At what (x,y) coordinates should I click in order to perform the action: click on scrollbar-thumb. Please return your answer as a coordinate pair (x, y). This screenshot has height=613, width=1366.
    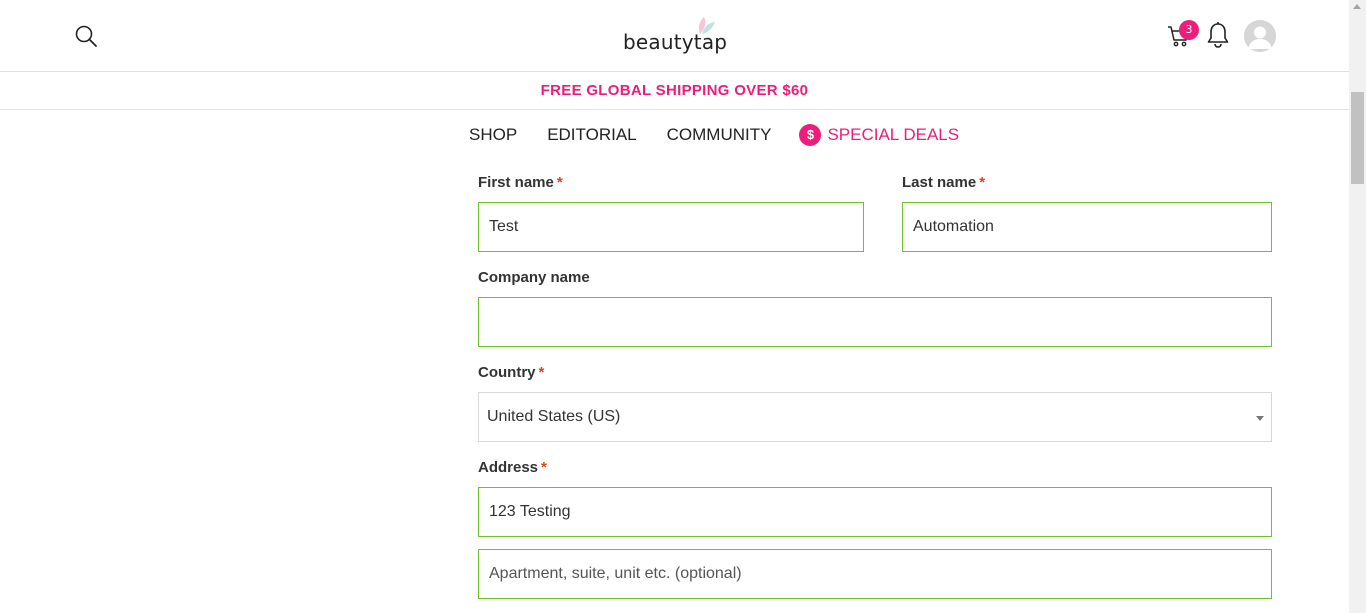
    Looking at the image, I should click on (1357, 138).